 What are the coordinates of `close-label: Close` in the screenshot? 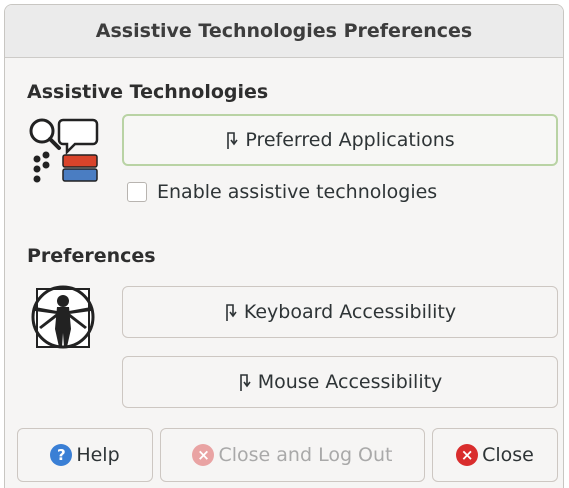 It's located at (508, 455).